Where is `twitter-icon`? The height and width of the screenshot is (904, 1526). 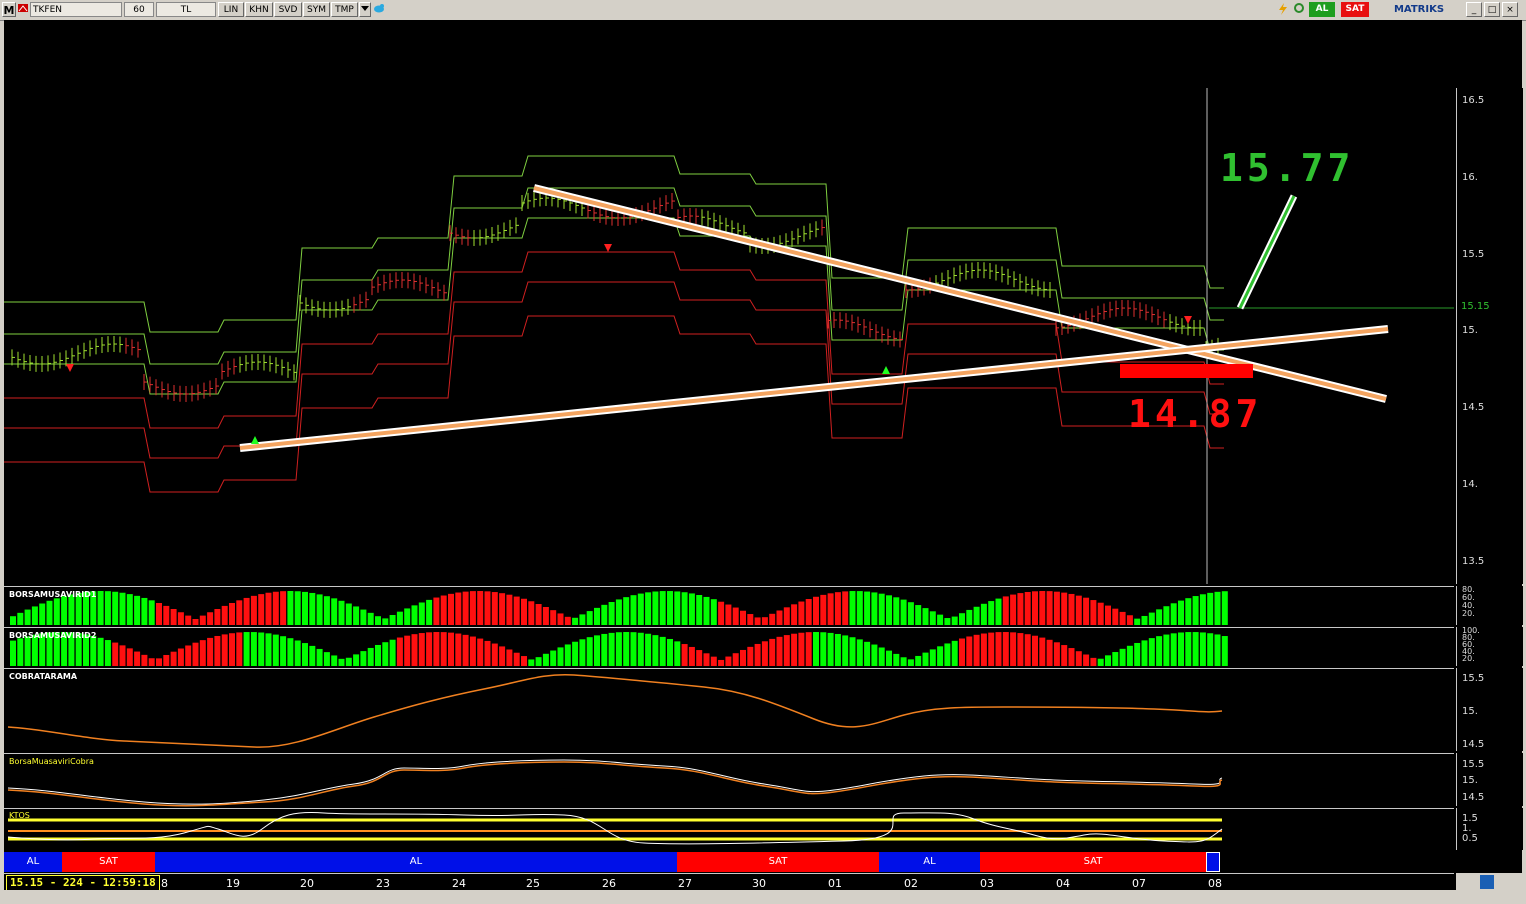 twitter-icon is located at coordinates (379, 9).